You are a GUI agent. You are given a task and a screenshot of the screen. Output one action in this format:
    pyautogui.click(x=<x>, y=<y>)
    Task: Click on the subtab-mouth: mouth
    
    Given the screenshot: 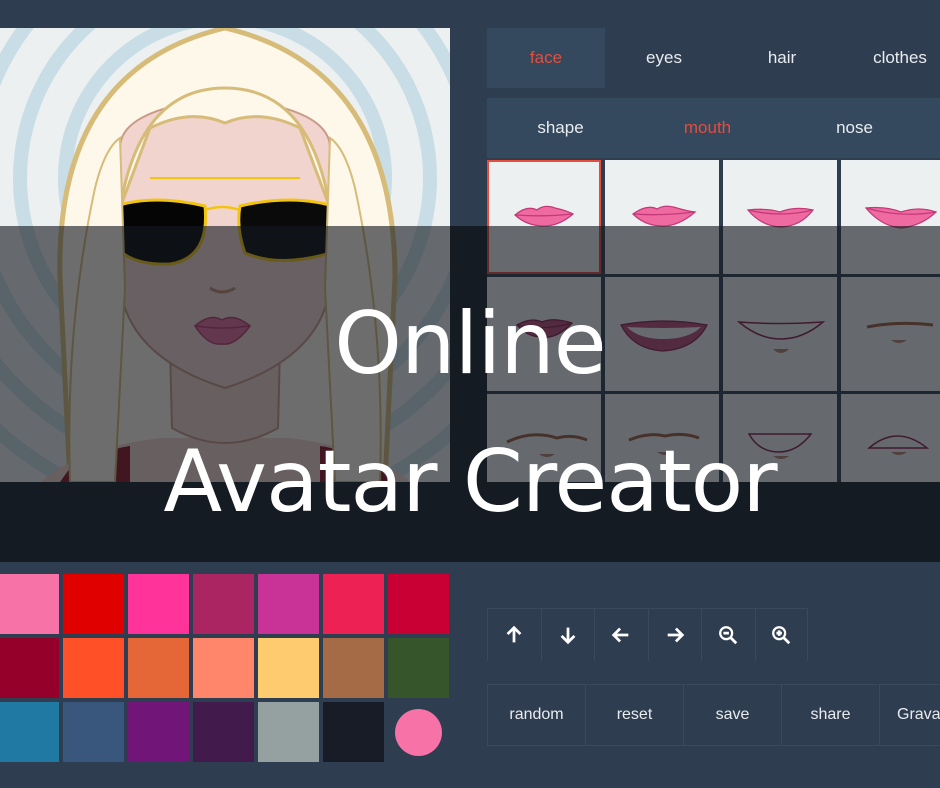 What is the action you would take?
    pyautogui.click(x=707, y=128)
    